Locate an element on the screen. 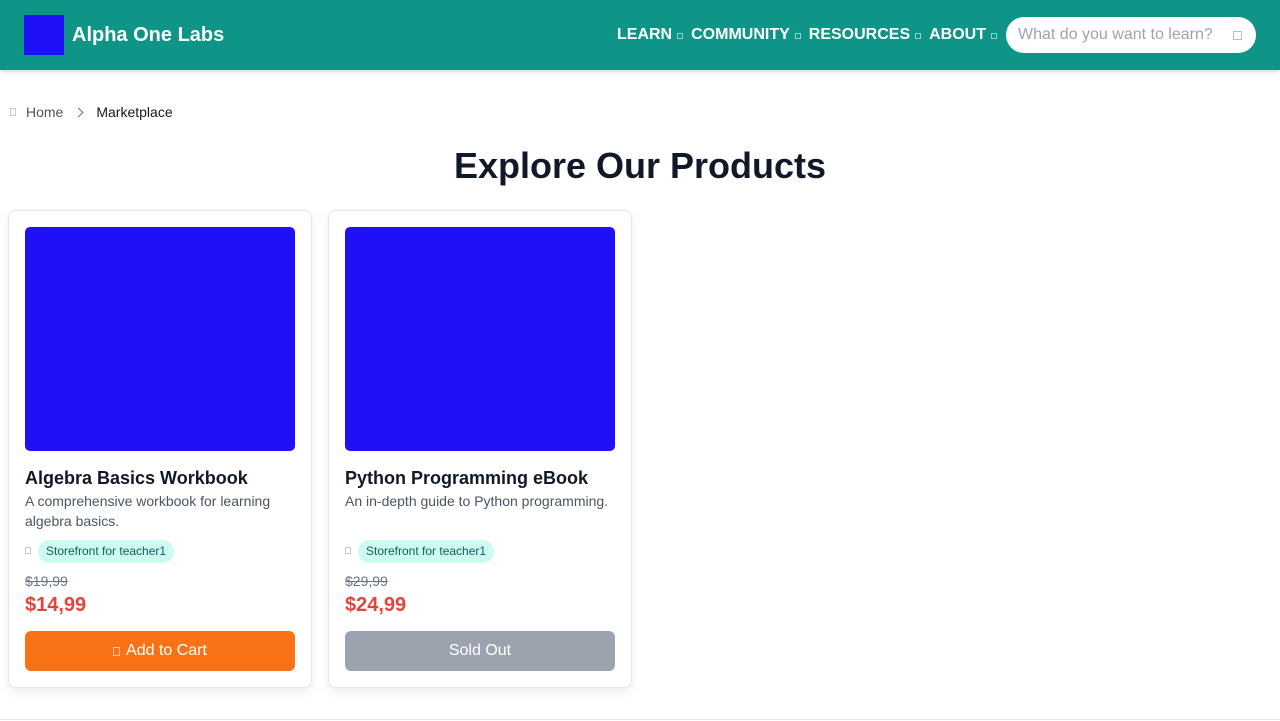 This screenshot has height=721, width=1280. nav-item-community: COMMUNITY is located at coordinates (746, 35).